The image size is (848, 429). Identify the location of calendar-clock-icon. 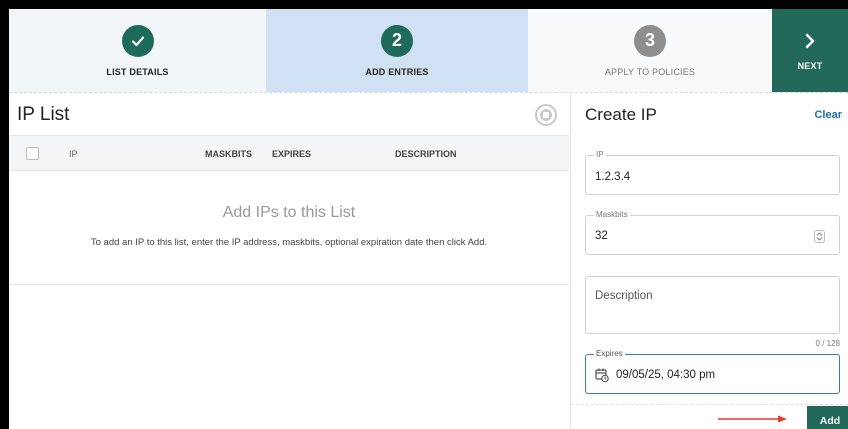
(602, 375).